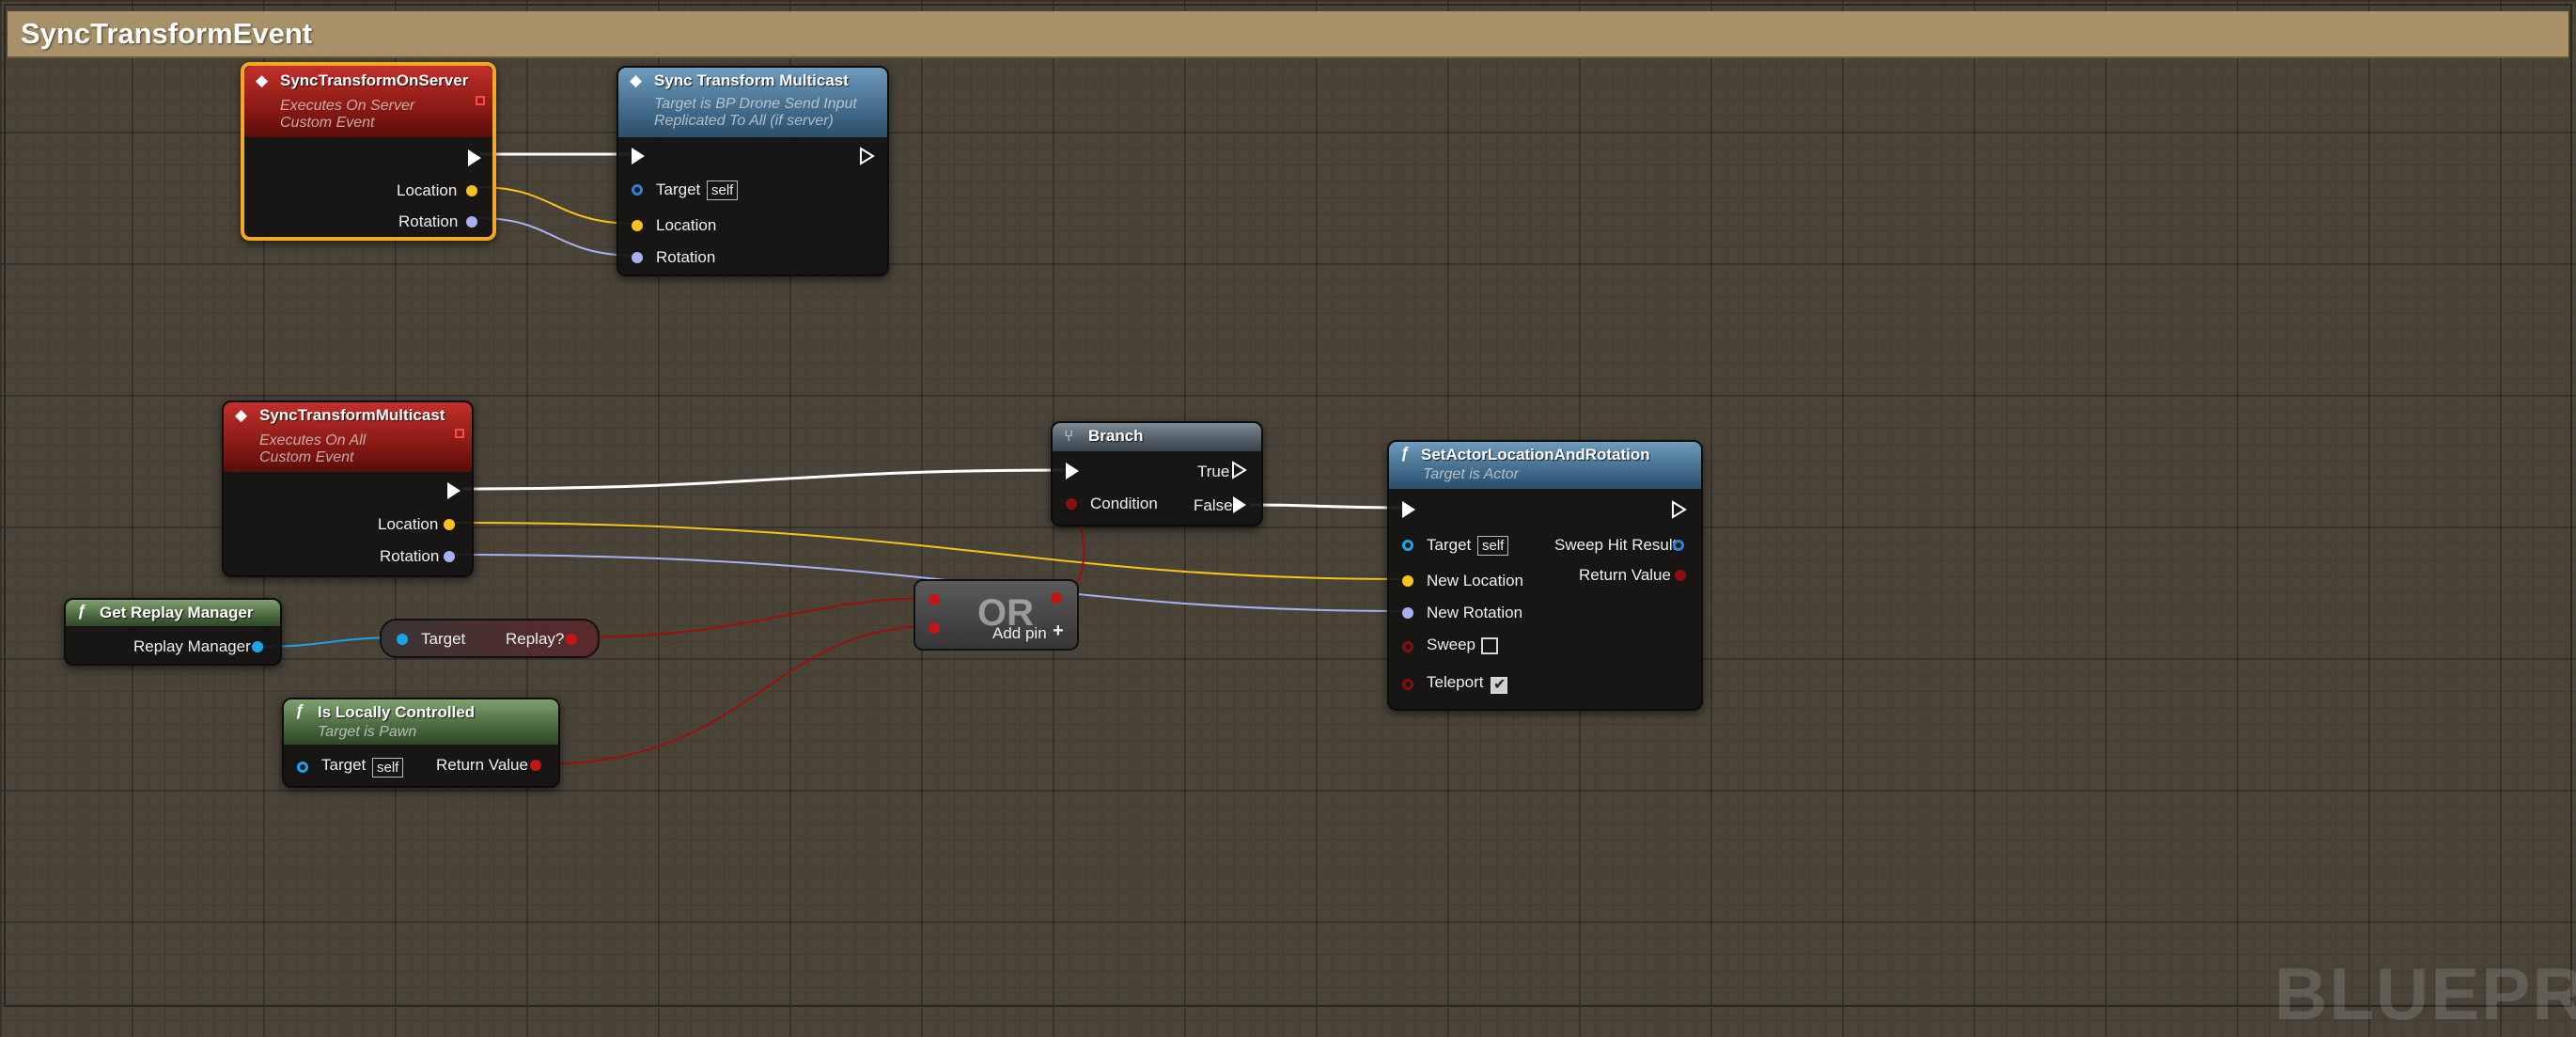  What do you see at coordinates (1499, 684) in the screenshot?
I see `teleport-checkbox` at bounding box center [1499, 684].